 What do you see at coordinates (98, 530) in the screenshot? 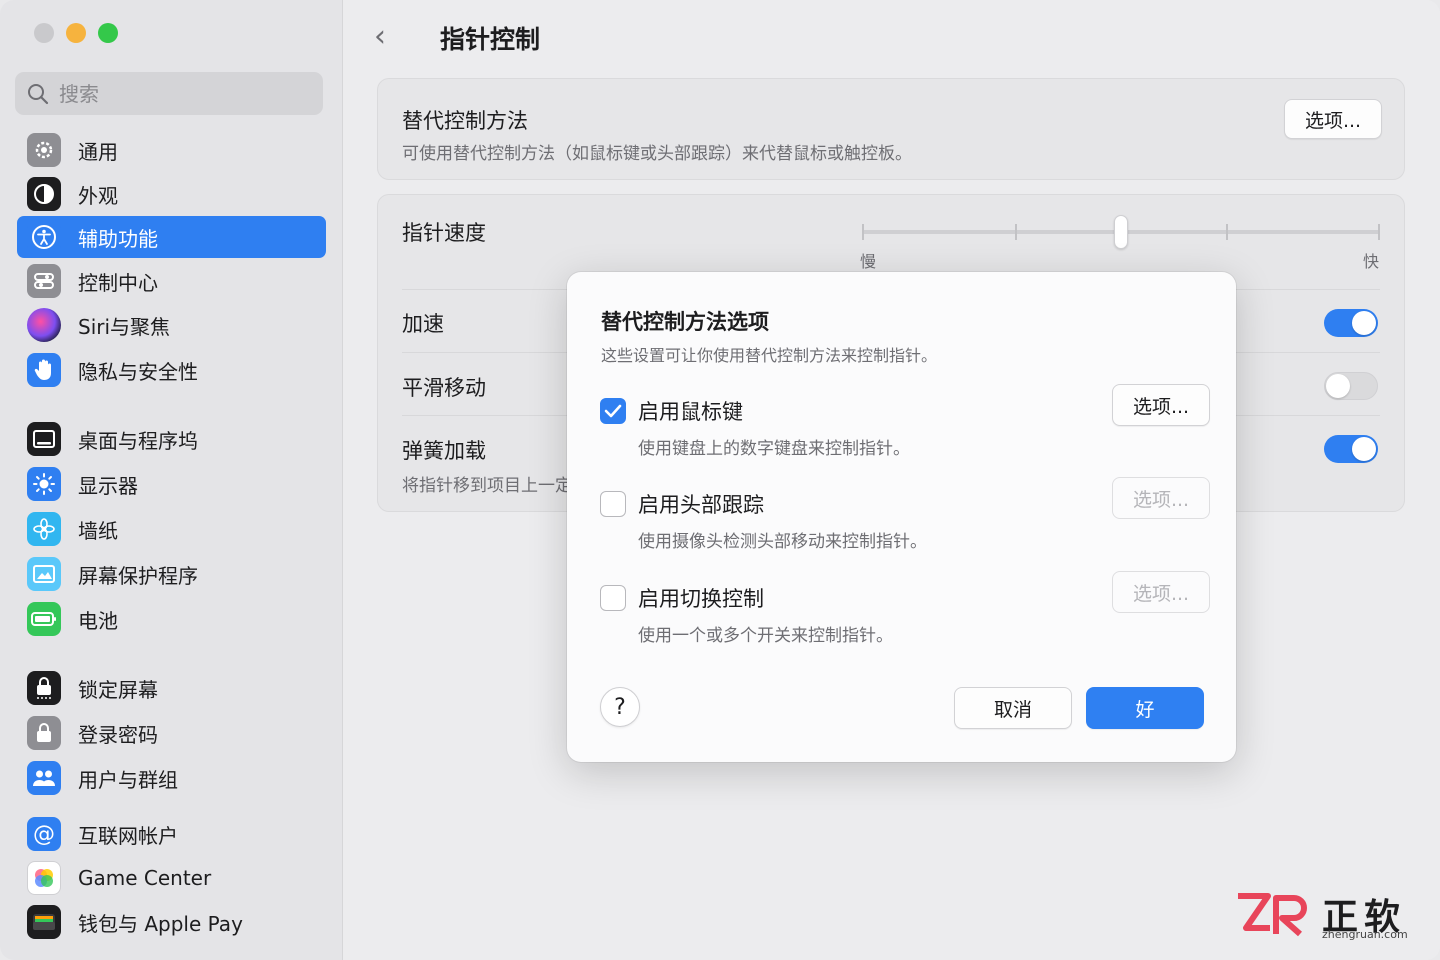
I see `sidebar-item-label: 墙纸` at bounding box center [98, 530].